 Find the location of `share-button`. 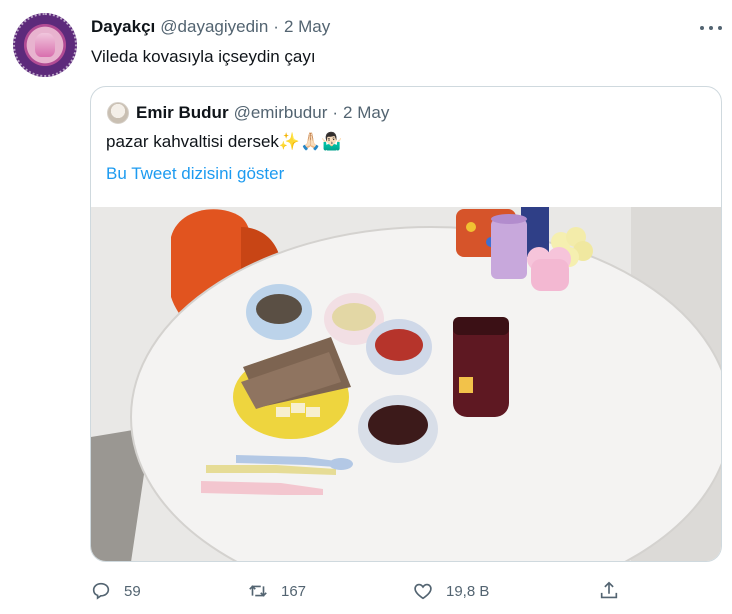

share-button is located at coordinates (609, 591).